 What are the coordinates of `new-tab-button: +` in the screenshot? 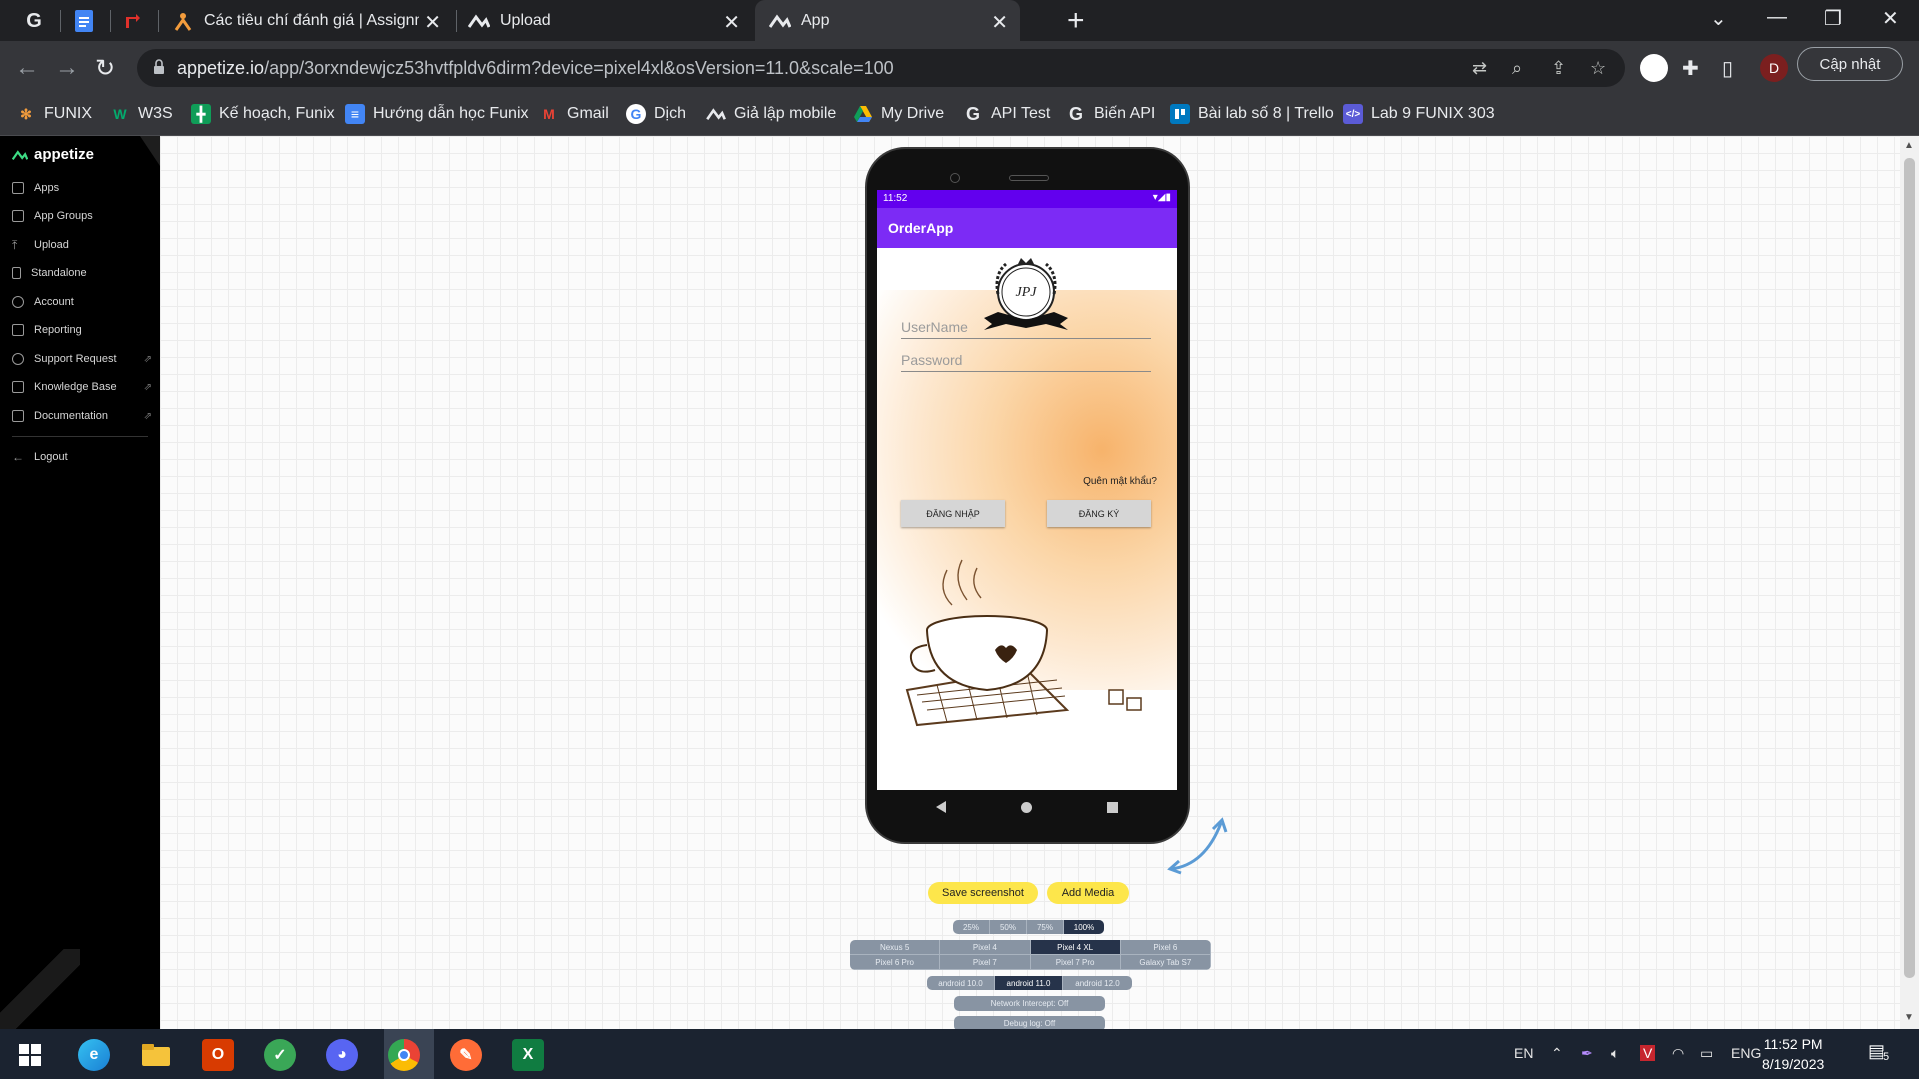 It's located at (1076, 21).